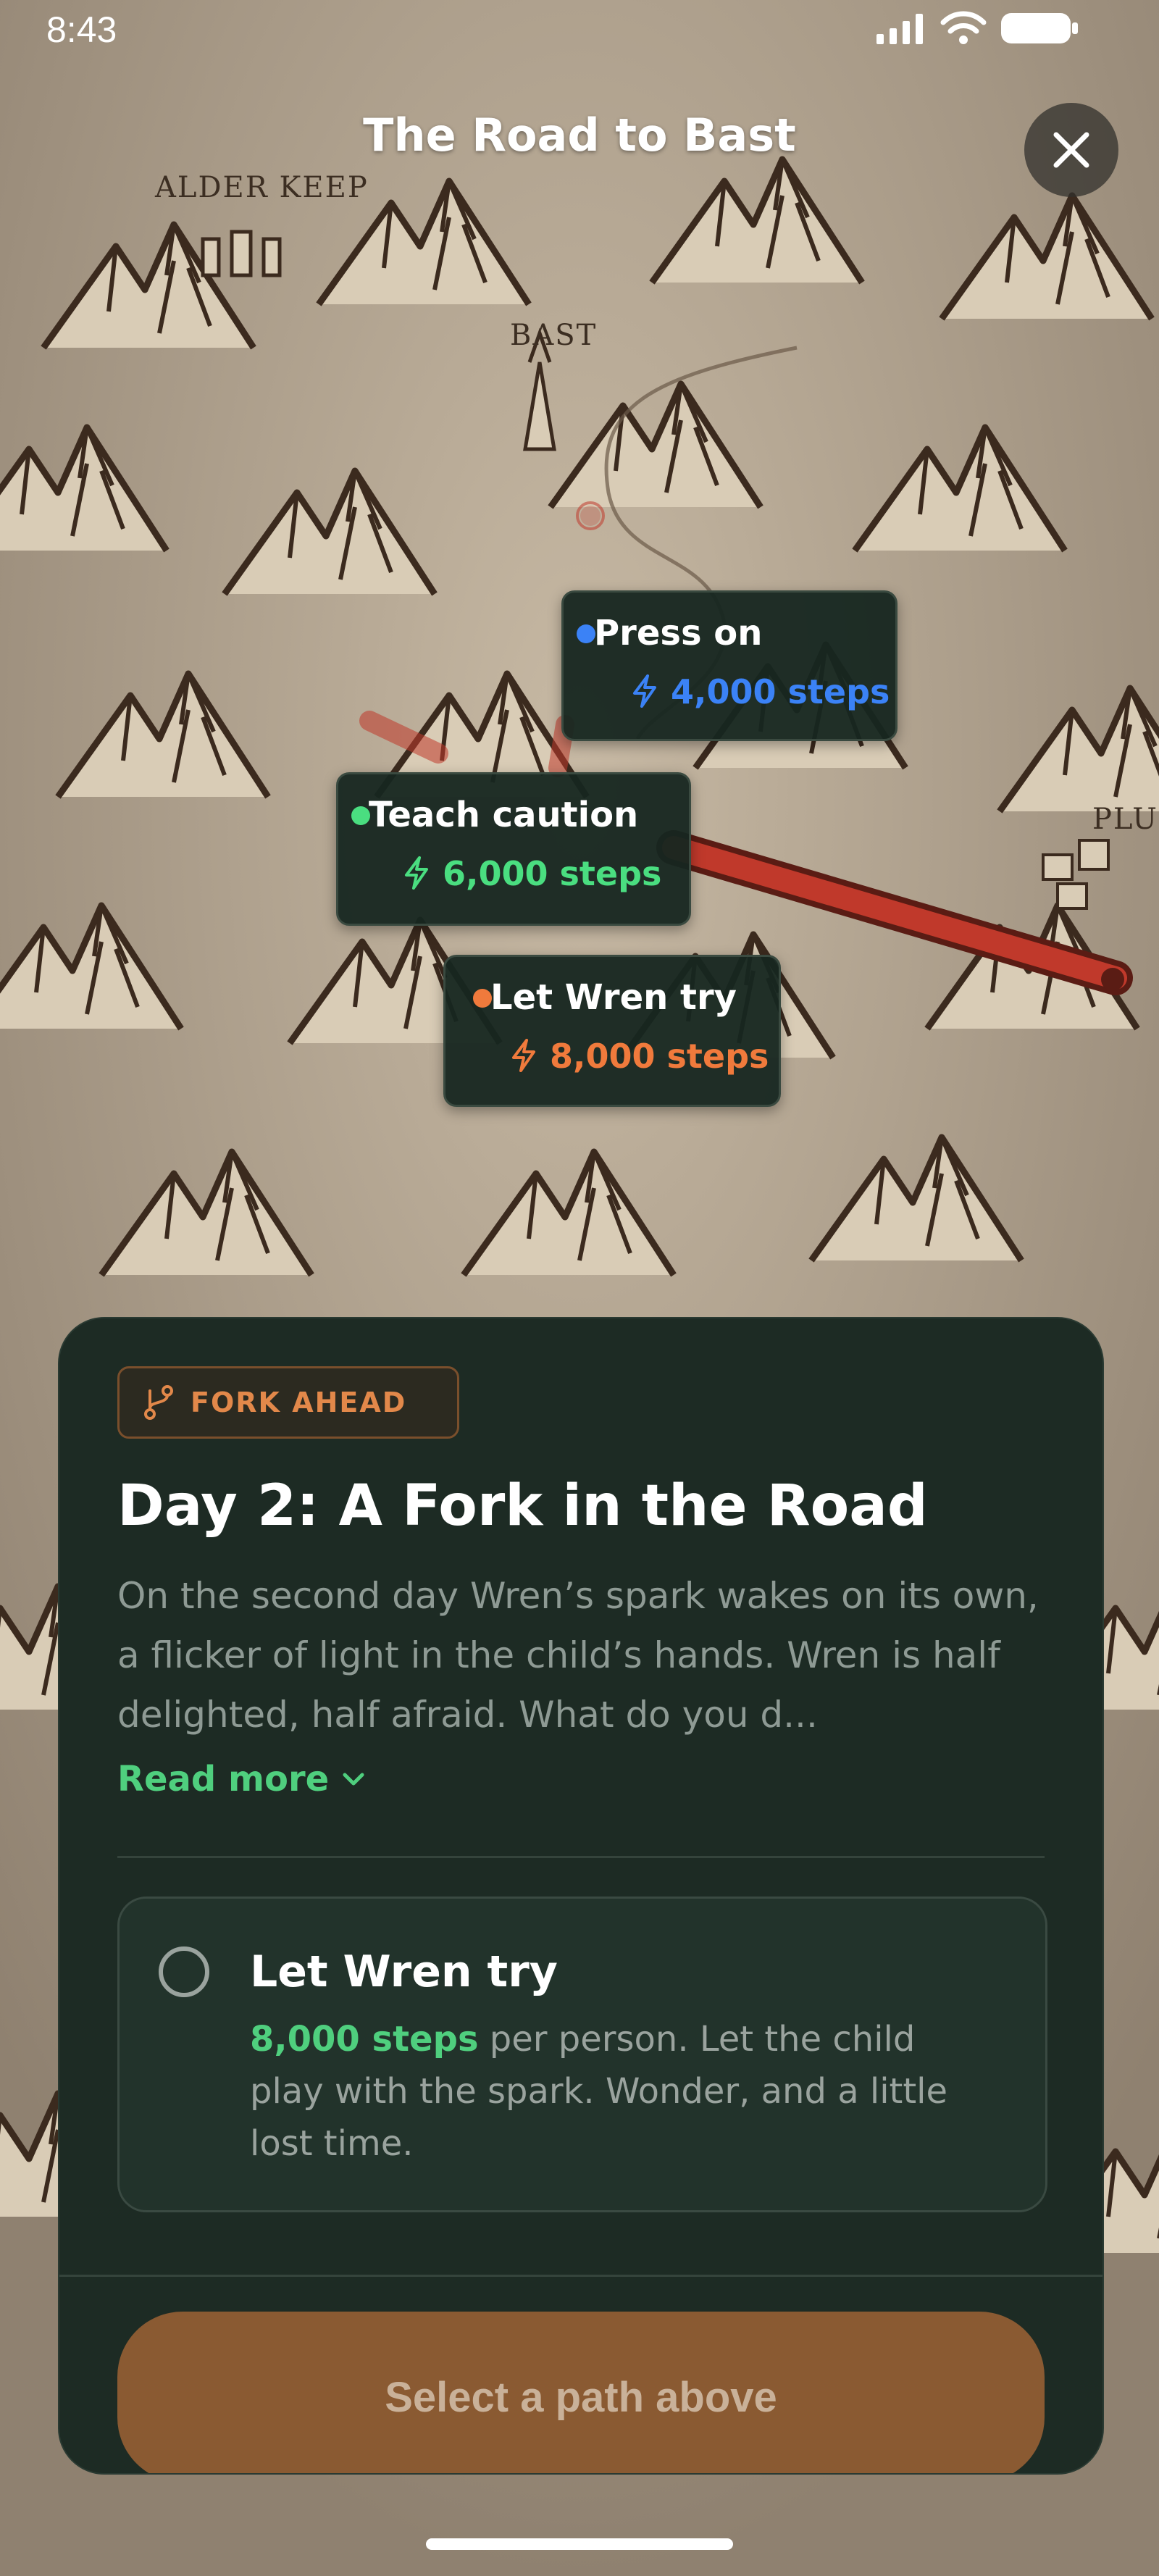 This screenshot has height=2576, width=1159. I want to click on map-choice-teach-caution: Teach caution 6,000 steps, so click(513, 849).